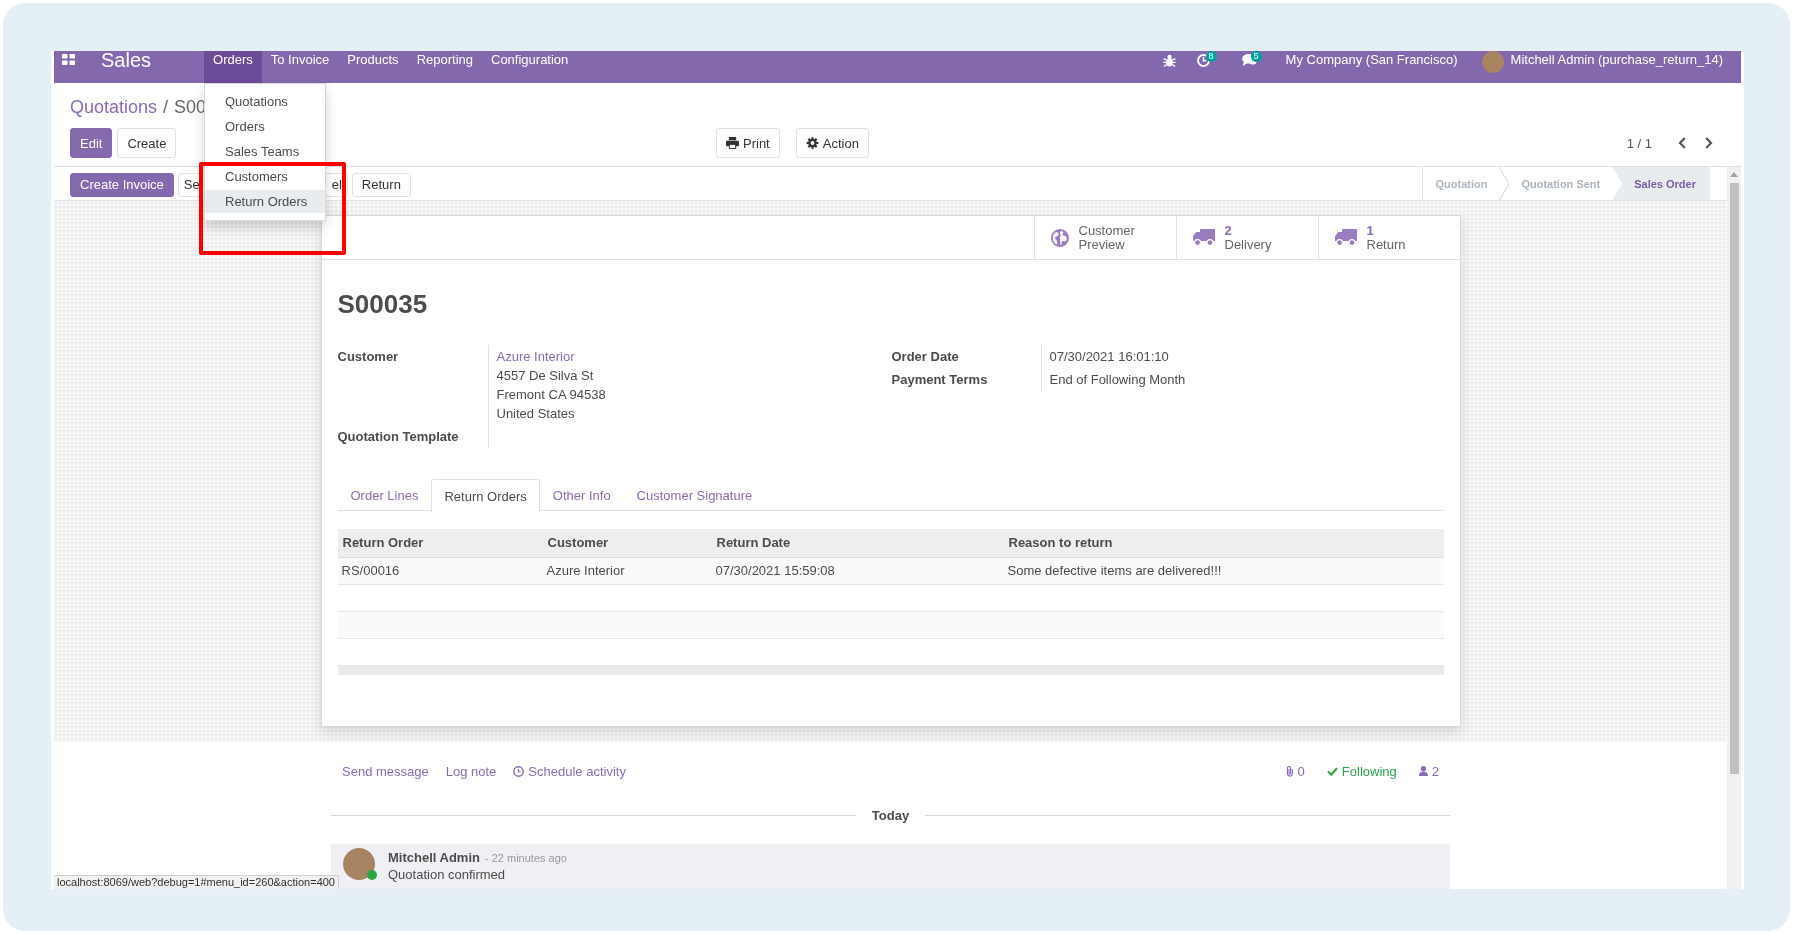 The height and width of the screenshot is (934, 1793). Describe the element at coordinates (551, 395) in the screenshot. I see `address-line: Fremont CA 94538` at that location.